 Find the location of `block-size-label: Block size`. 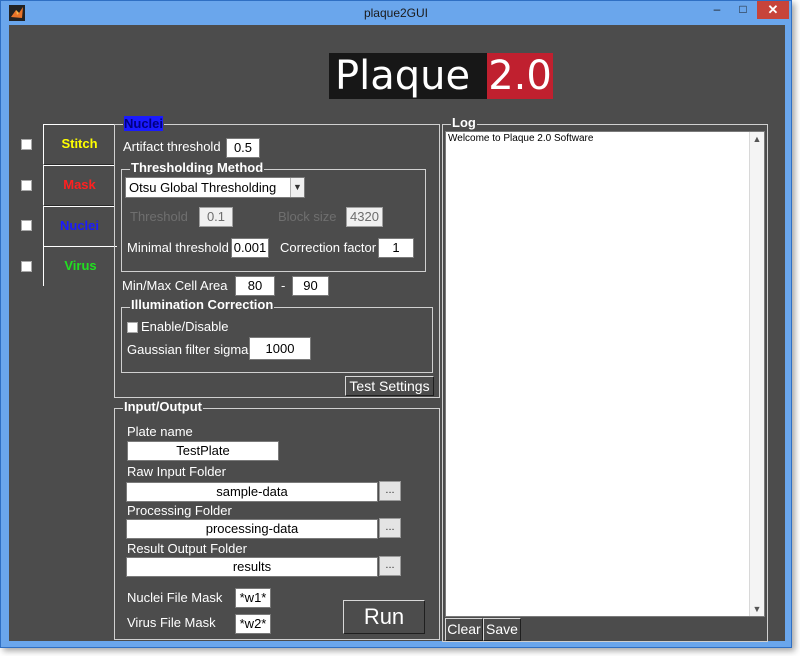

block-size-label: Block size is located at coordinates (307, 216).